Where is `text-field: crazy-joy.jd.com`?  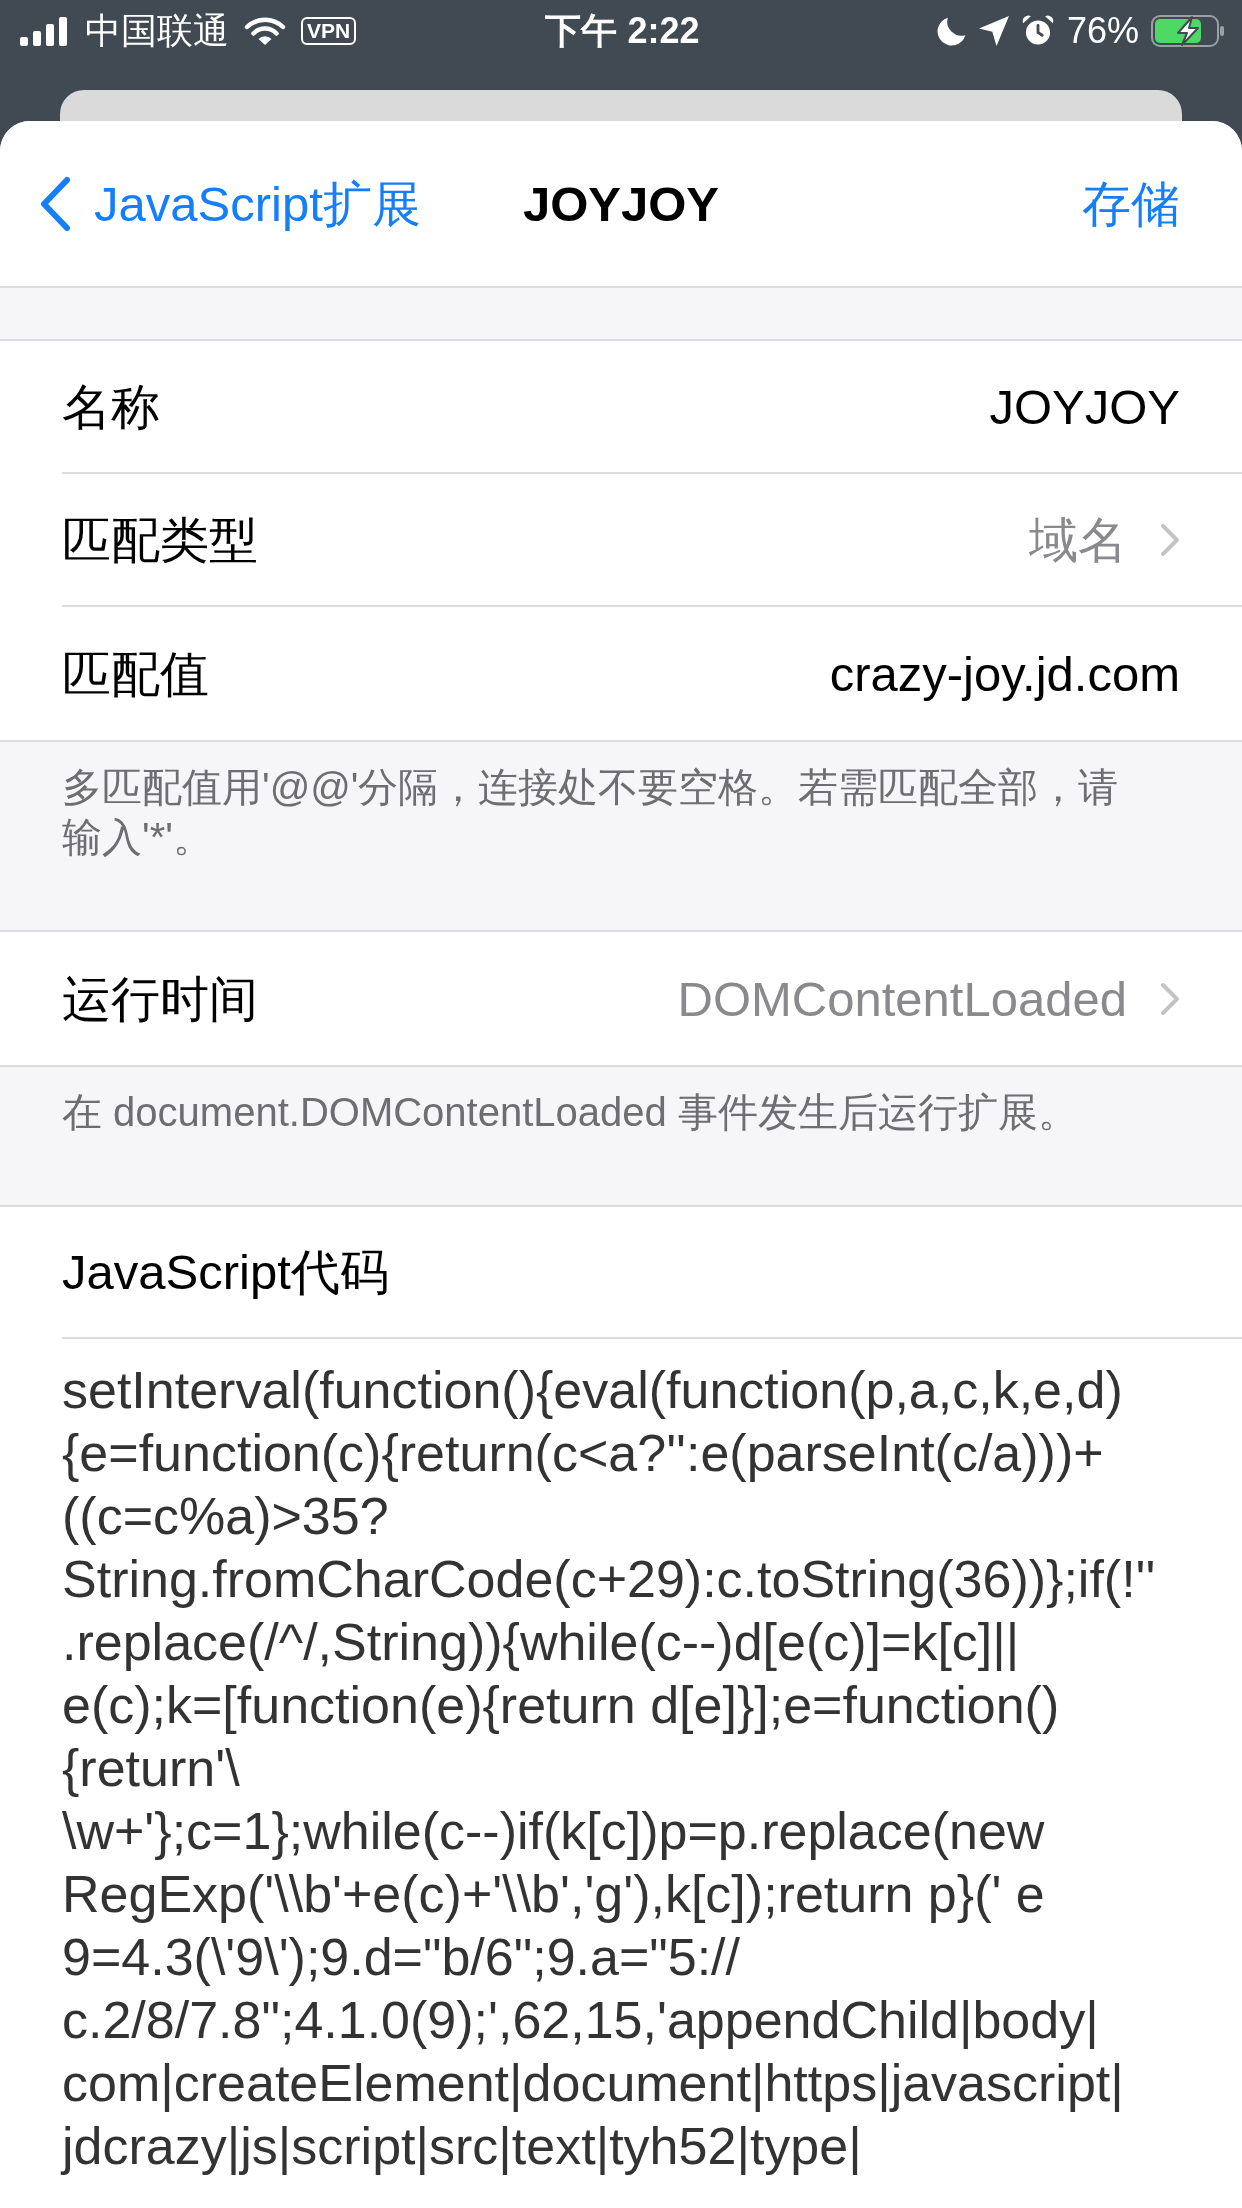 text-field: crazy-joy.jd.com is located at coordinates (1004, 673).